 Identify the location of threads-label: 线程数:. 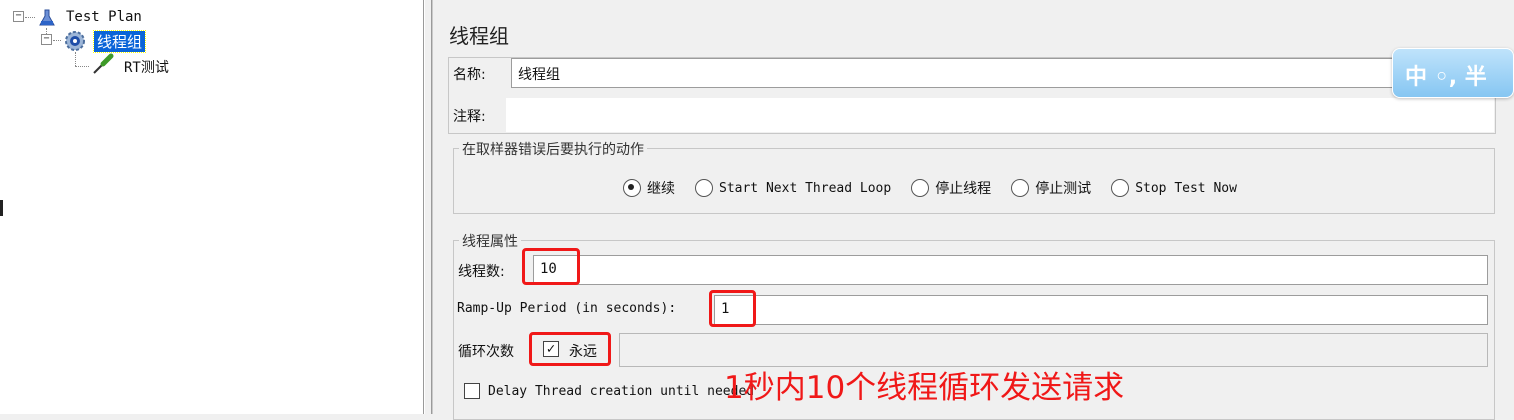
(481, 272).